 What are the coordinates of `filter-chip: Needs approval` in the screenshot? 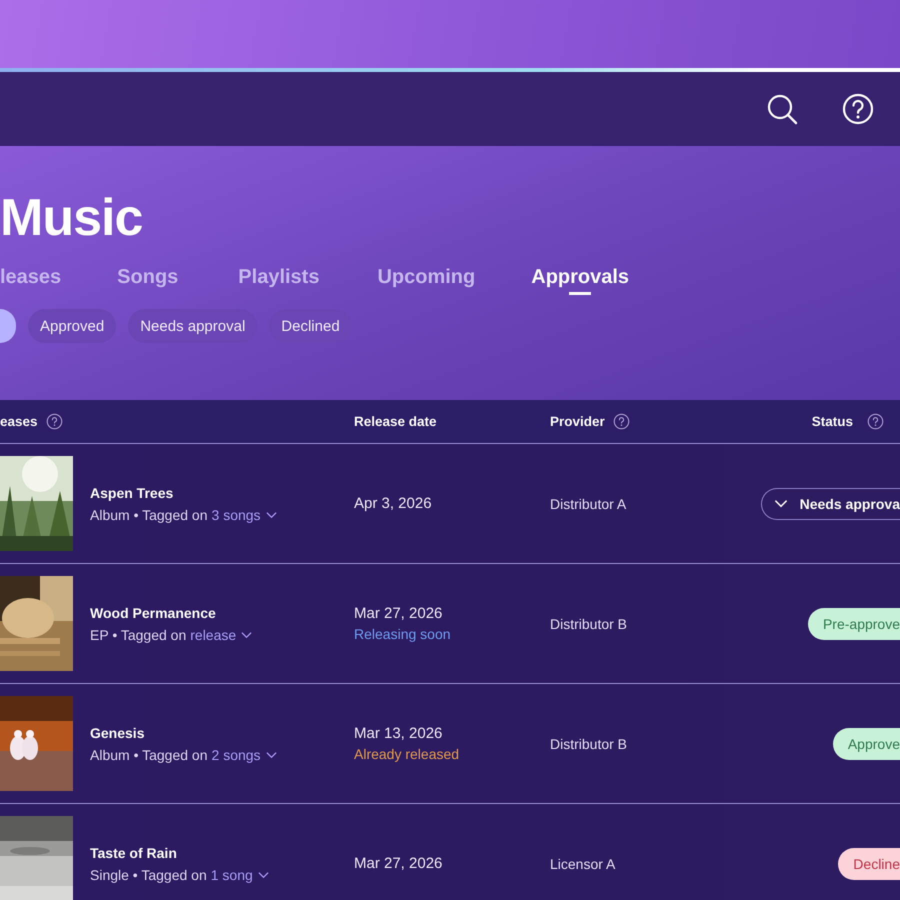 It's located at (193, 326).